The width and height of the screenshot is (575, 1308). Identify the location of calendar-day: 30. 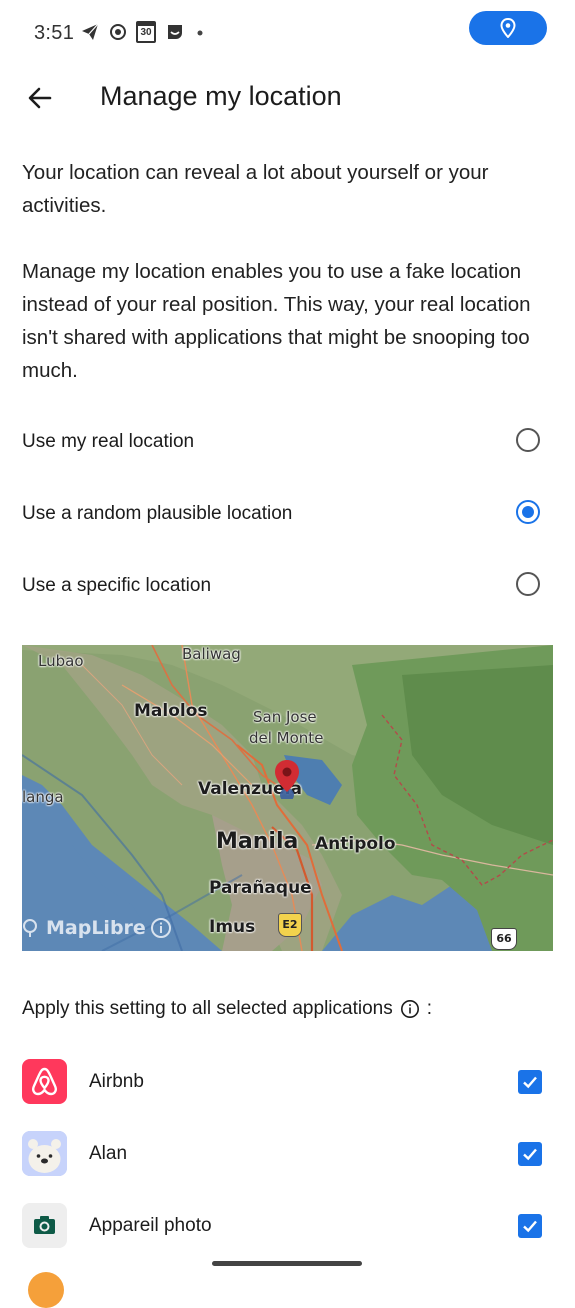
(146, 32).